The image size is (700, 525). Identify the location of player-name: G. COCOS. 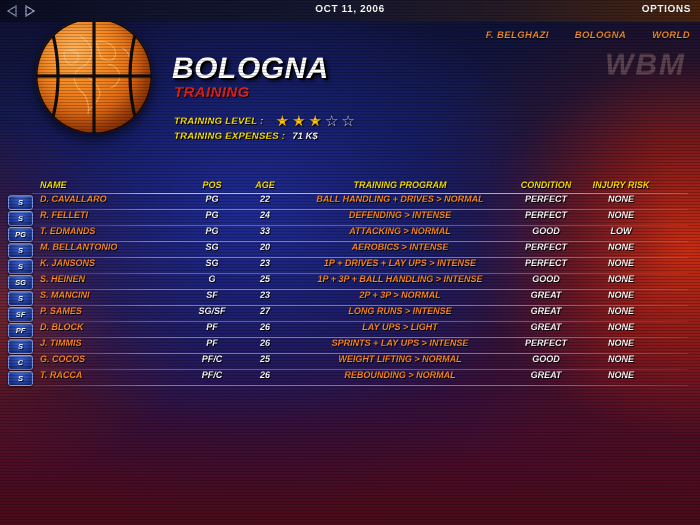
(62, 359).